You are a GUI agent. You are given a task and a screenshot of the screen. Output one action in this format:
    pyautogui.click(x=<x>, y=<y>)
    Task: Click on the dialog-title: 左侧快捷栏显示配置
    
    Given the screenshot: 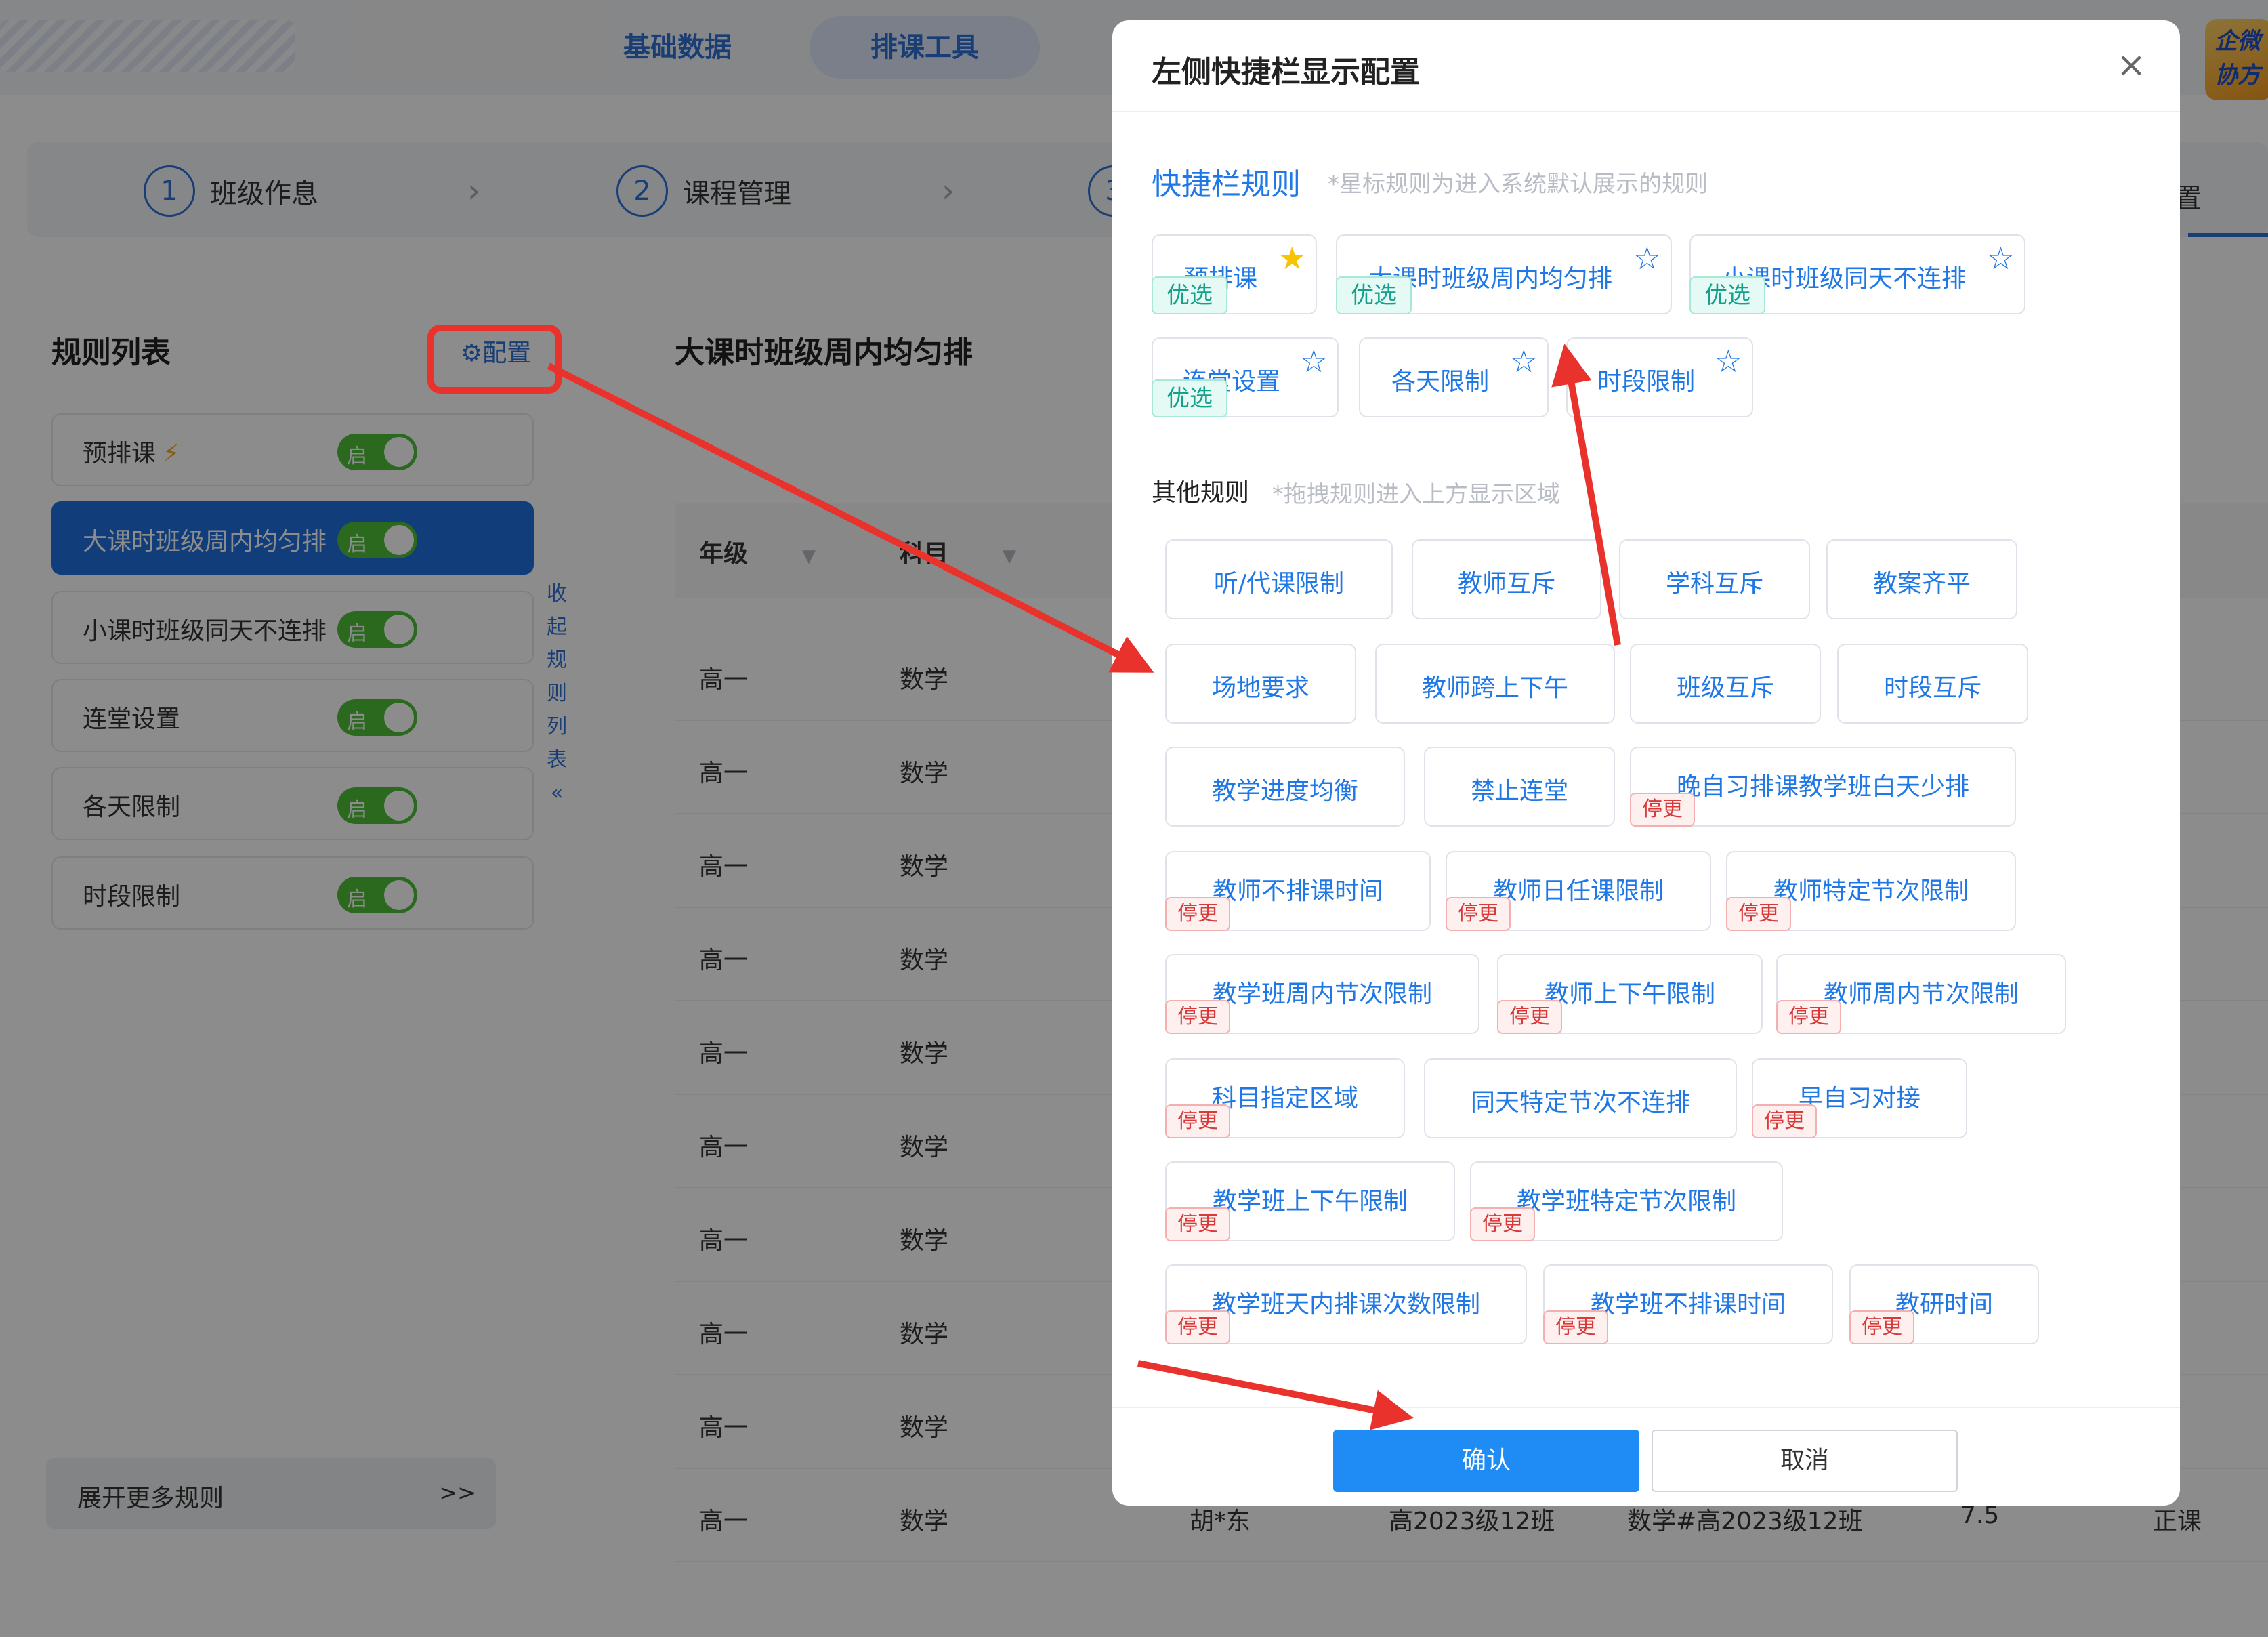 What is the action you would take?
    pyautogui.click(x=1286, y=72)
    